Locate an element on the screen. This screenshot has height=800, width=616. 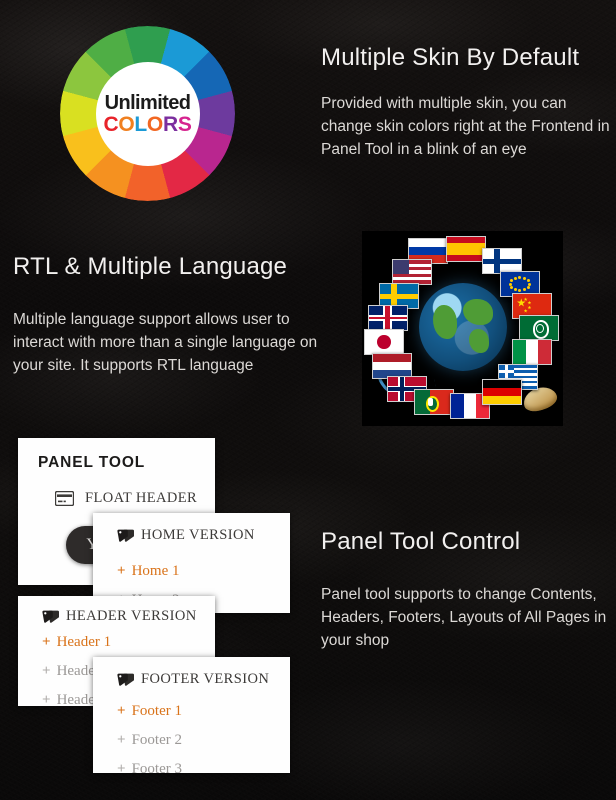
globe-icon is located at coordinates (462, 326).